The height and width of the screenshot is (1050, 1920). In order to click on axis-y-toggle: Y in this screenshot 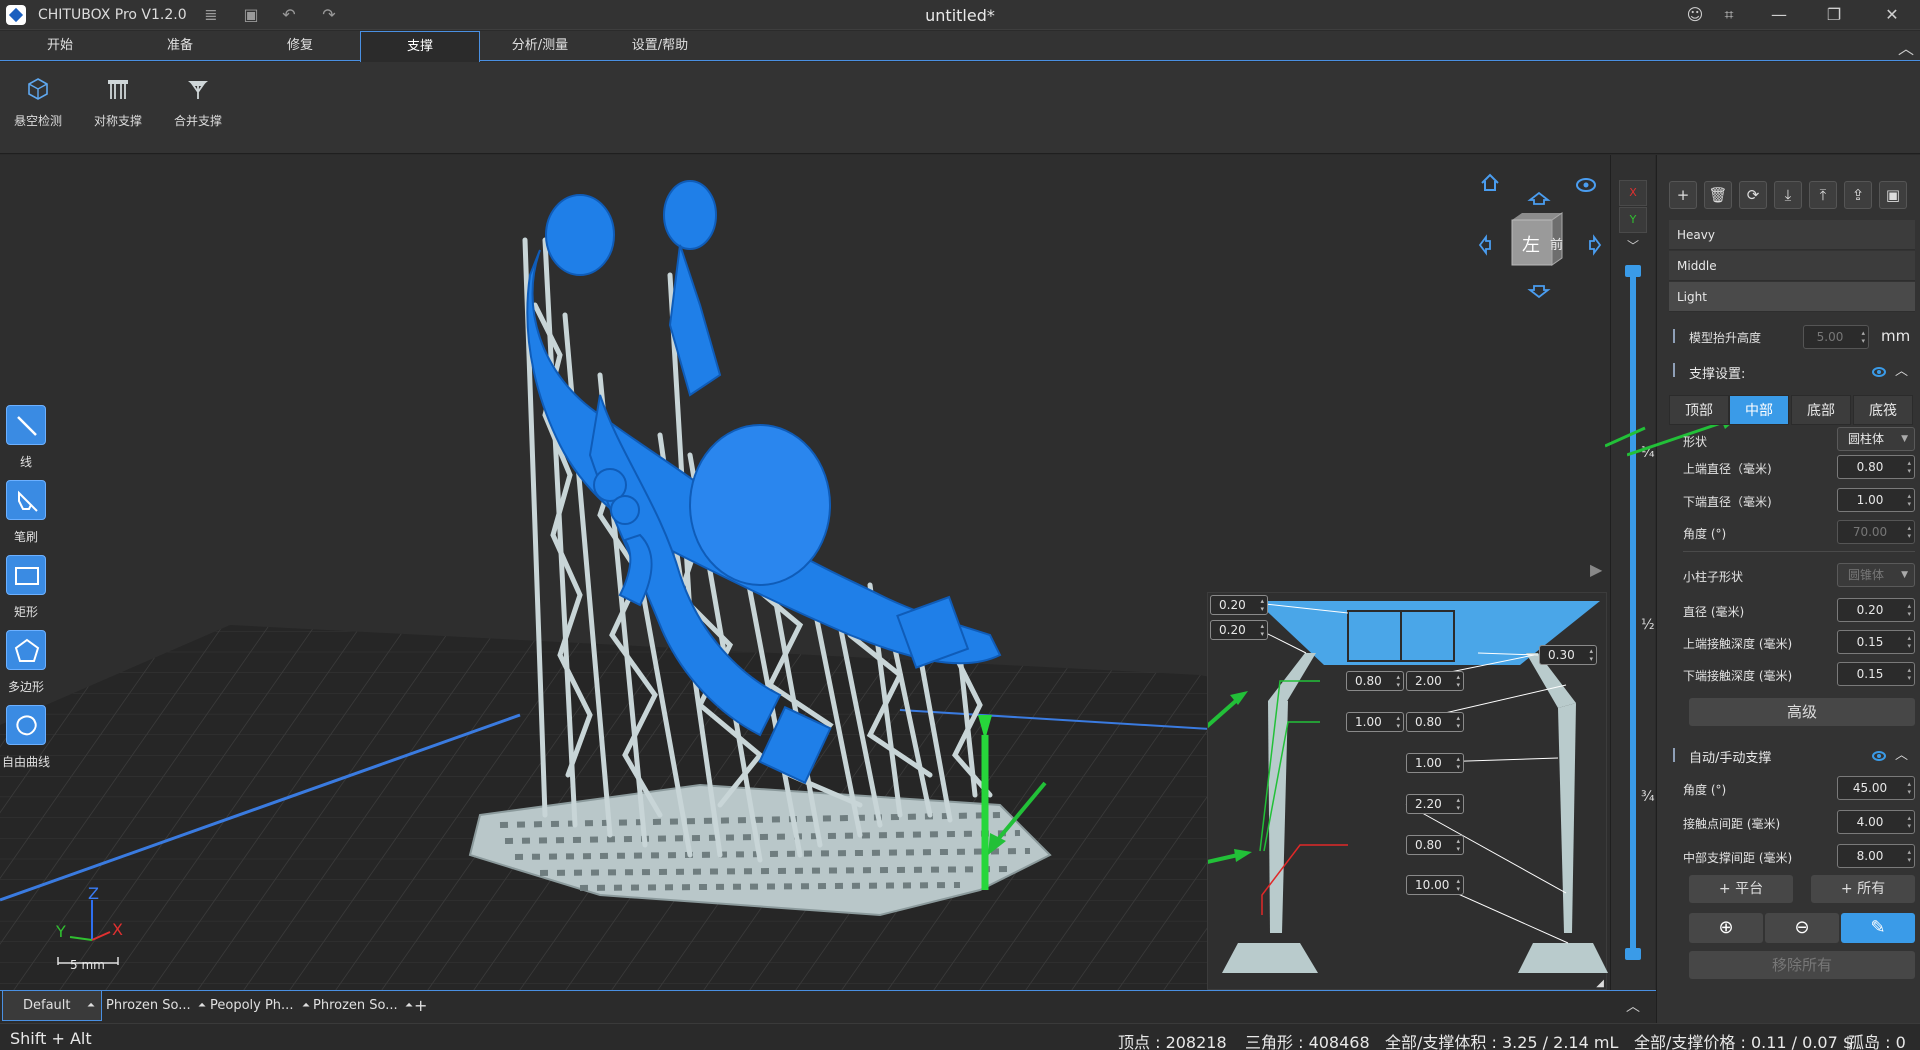, I will do `click(1633, 220)`.